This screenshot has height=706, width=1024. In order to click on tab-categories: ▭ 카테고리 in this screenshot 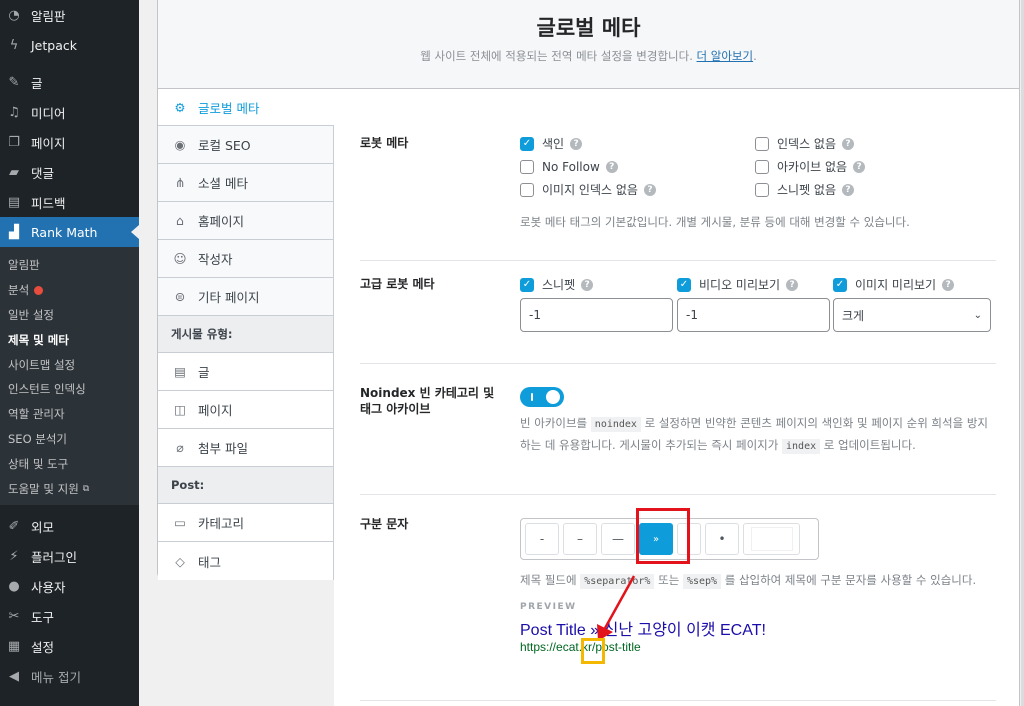, I will do `click(246, 523)`.